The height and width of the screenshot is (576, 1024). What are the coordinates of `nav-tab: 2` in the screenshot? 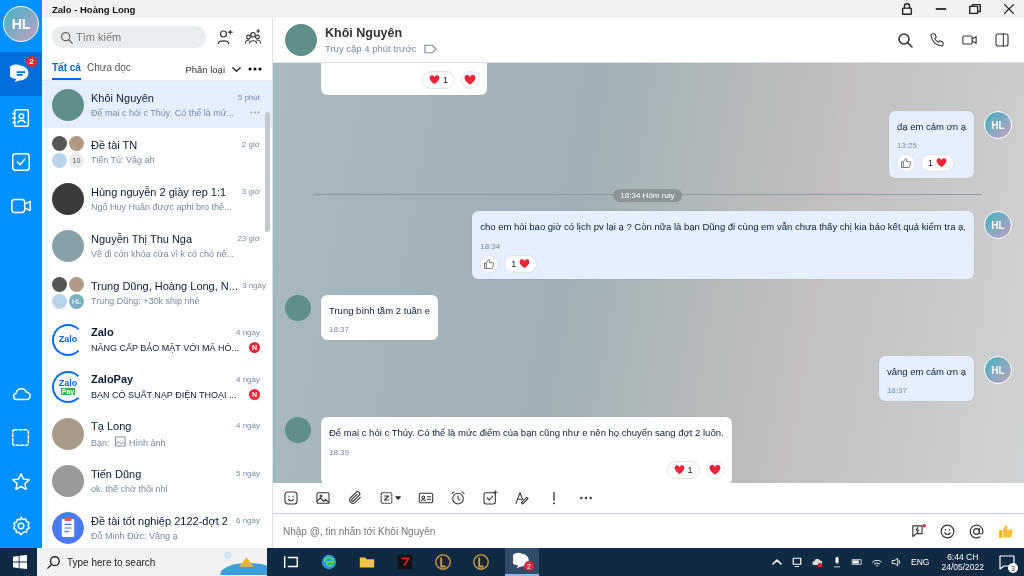 It's located at (21, 74).